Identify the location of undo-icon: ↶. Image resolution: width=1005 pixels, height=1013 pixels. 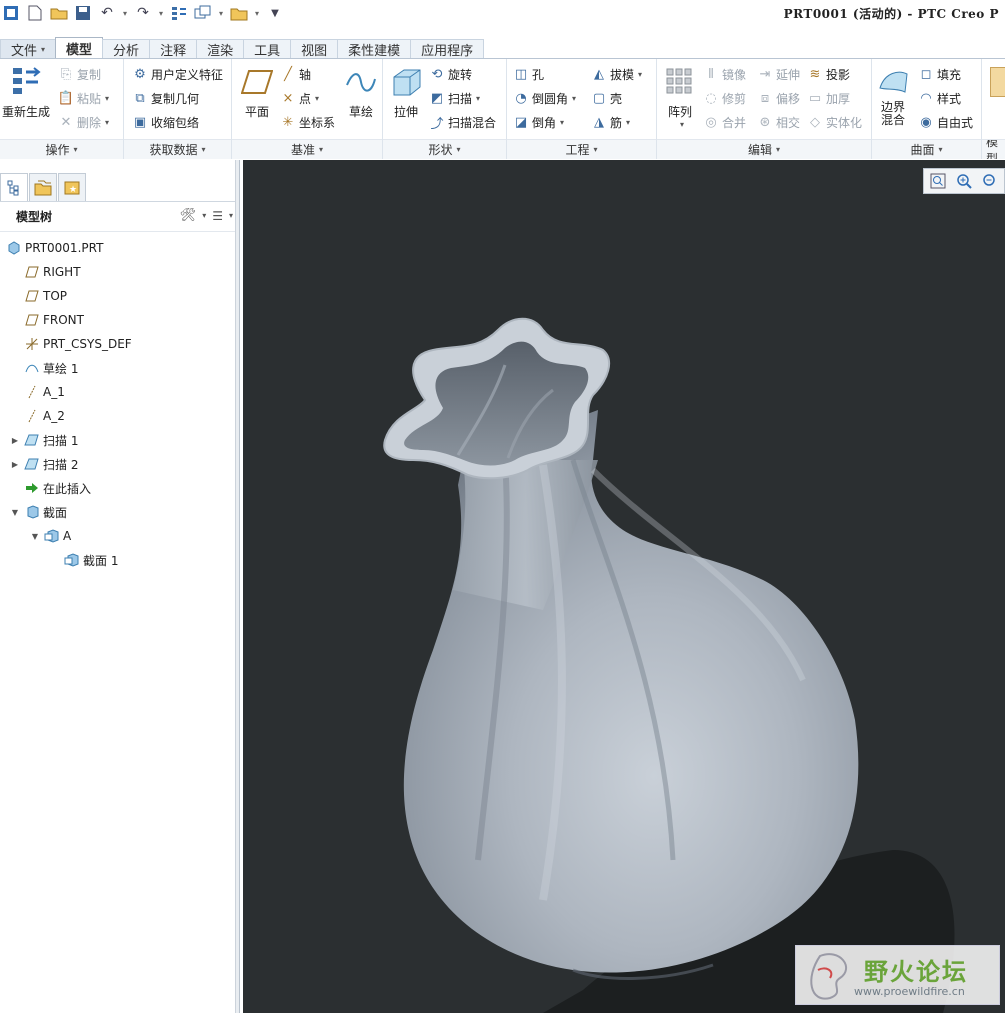
(107, 13).